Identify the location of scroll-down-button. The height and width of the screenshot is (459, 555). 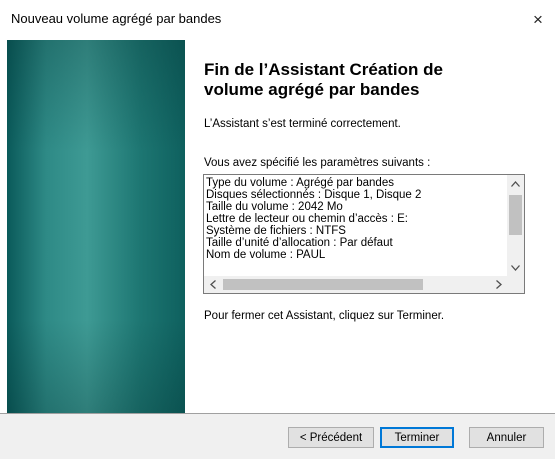
(515, 267).